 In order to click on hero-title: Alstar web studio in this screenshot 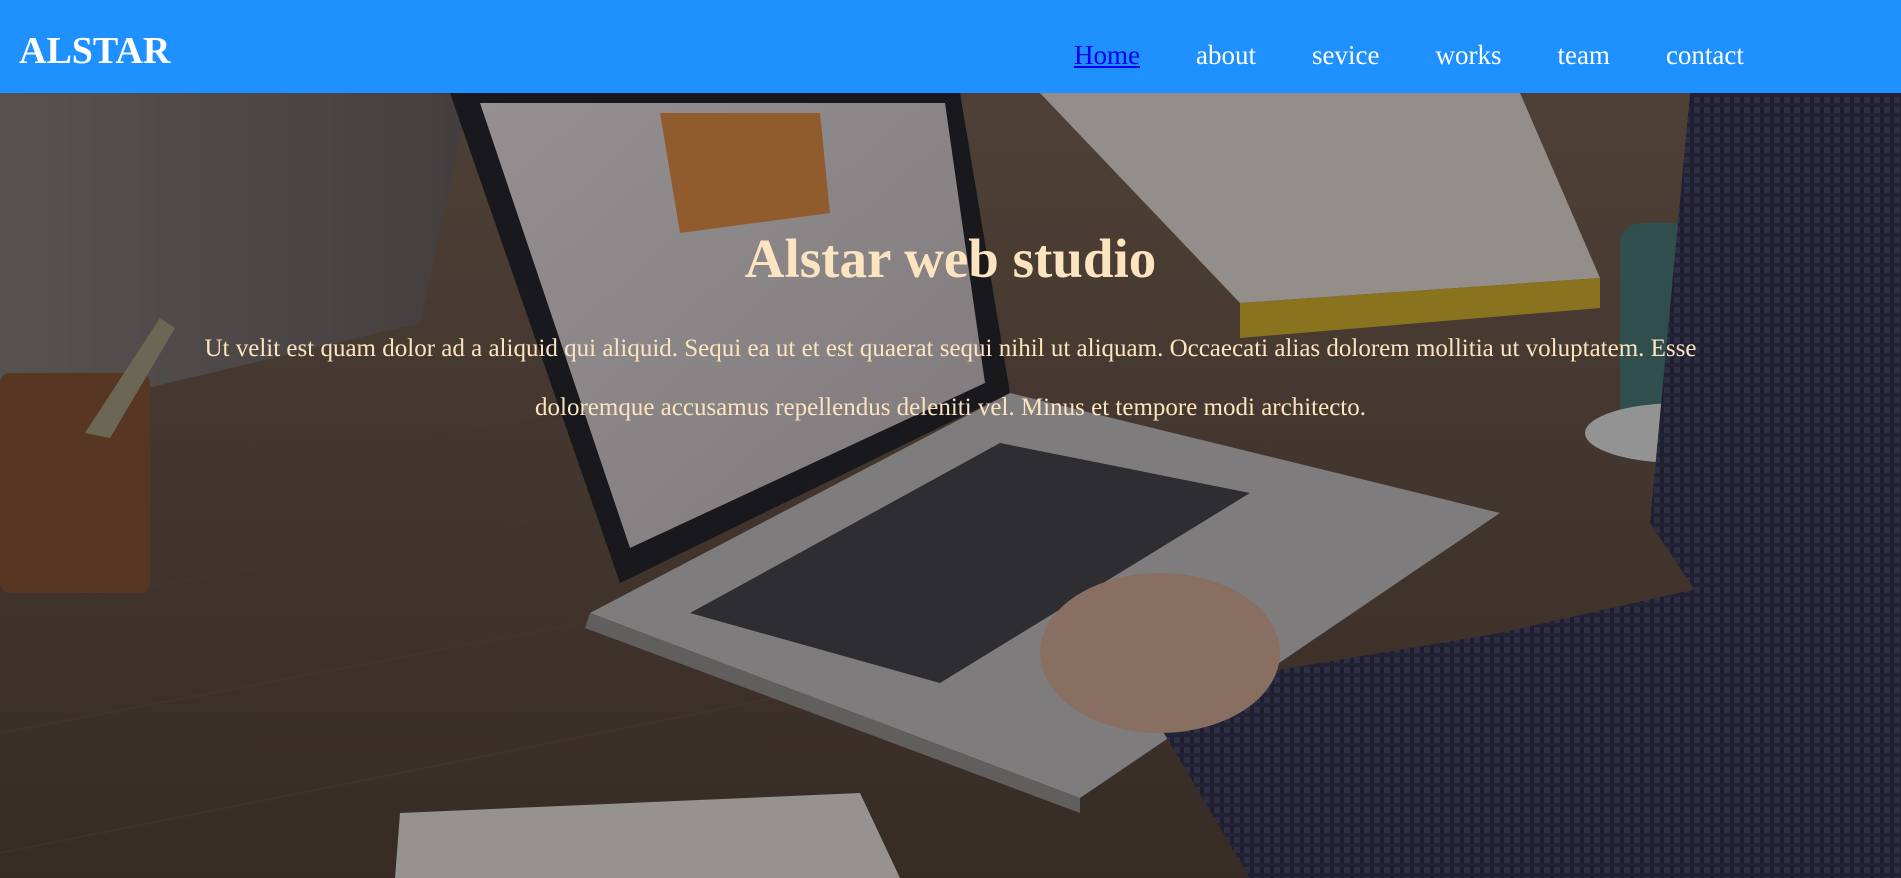, I will do `click(950, 258)`.